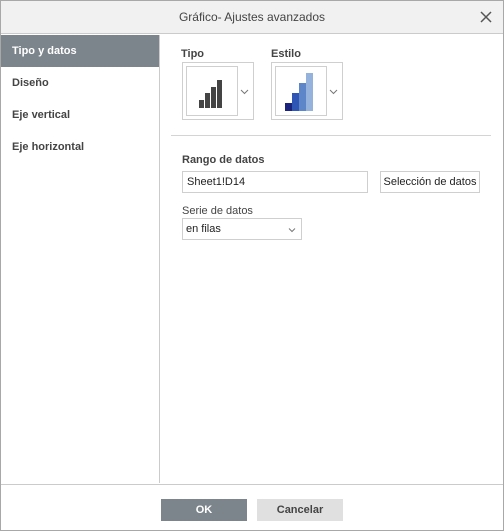 This screenshot has height=531, width=504. What do you see at coordinates (430, 182) in the screenshot?
I see `select-data-button: Selección de datos` at bounding box center [430, 182].